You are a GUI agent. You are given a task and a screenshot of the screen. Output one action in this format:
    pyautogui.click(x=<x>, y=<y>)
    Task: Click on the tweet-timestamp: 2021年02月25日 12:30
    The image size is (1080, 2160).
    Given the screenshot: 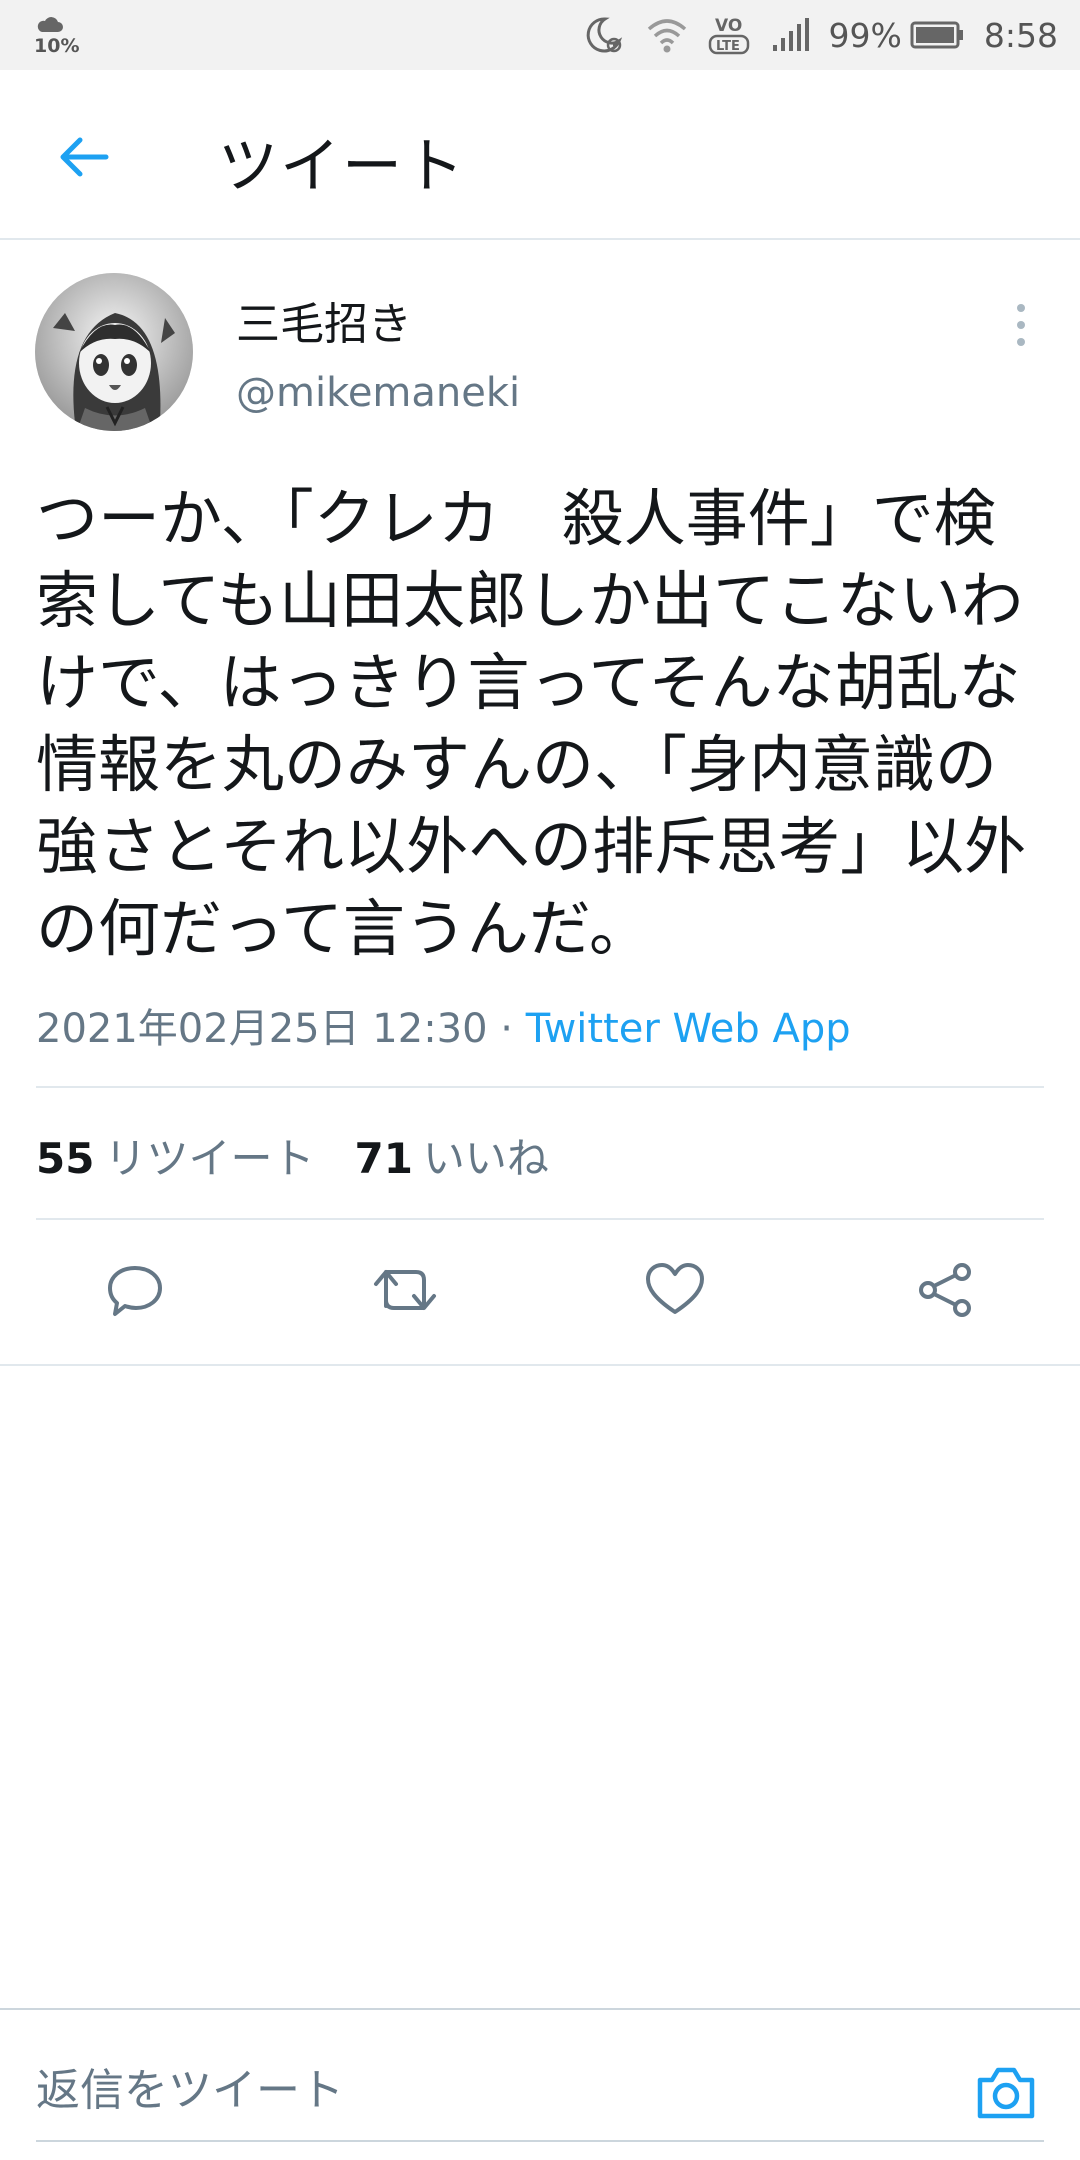 What is the action you would take?
    pyautogui.click(x=262, y=1029)
    